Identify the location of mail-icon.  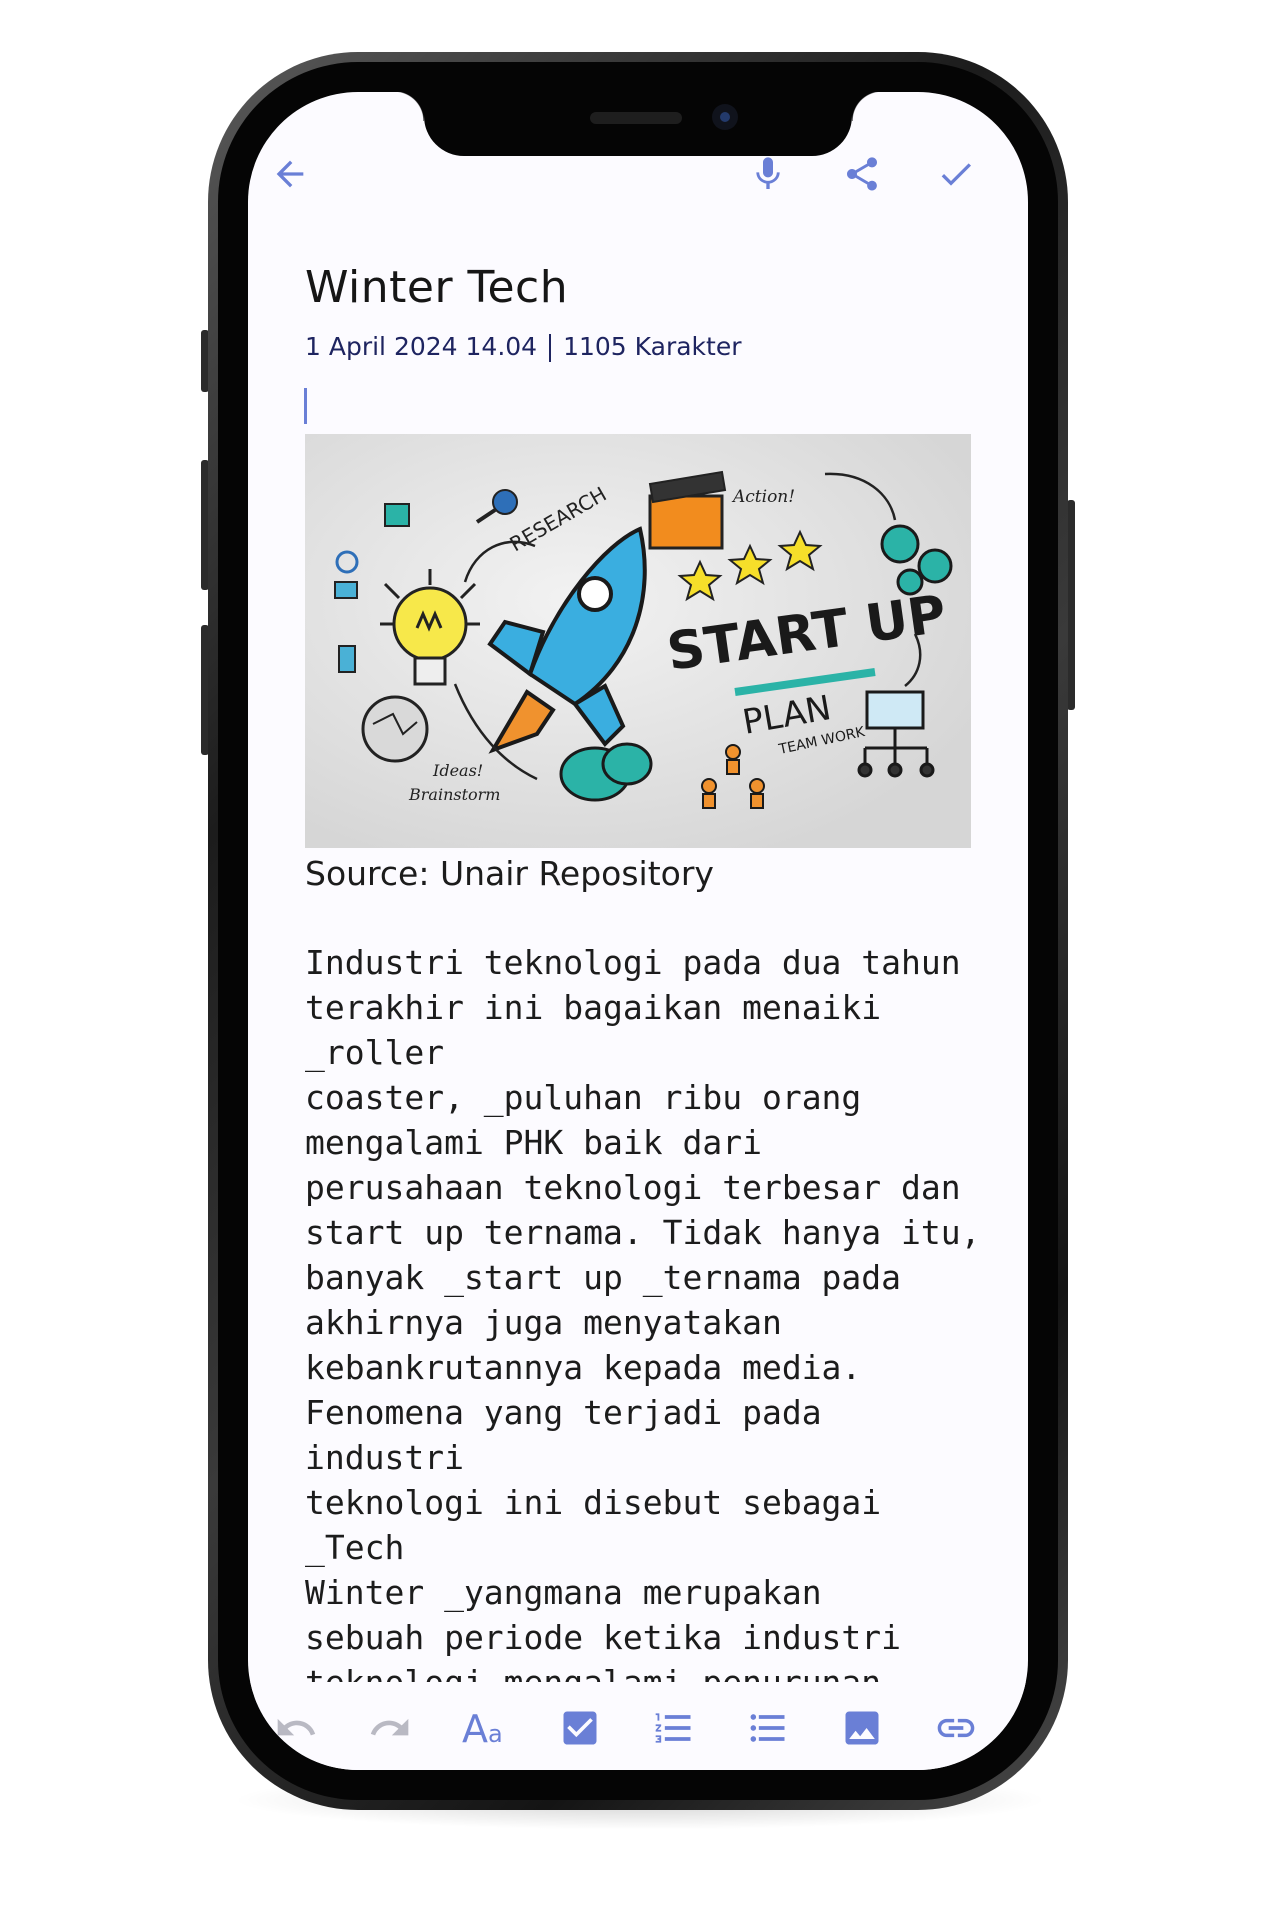
(346, 590).